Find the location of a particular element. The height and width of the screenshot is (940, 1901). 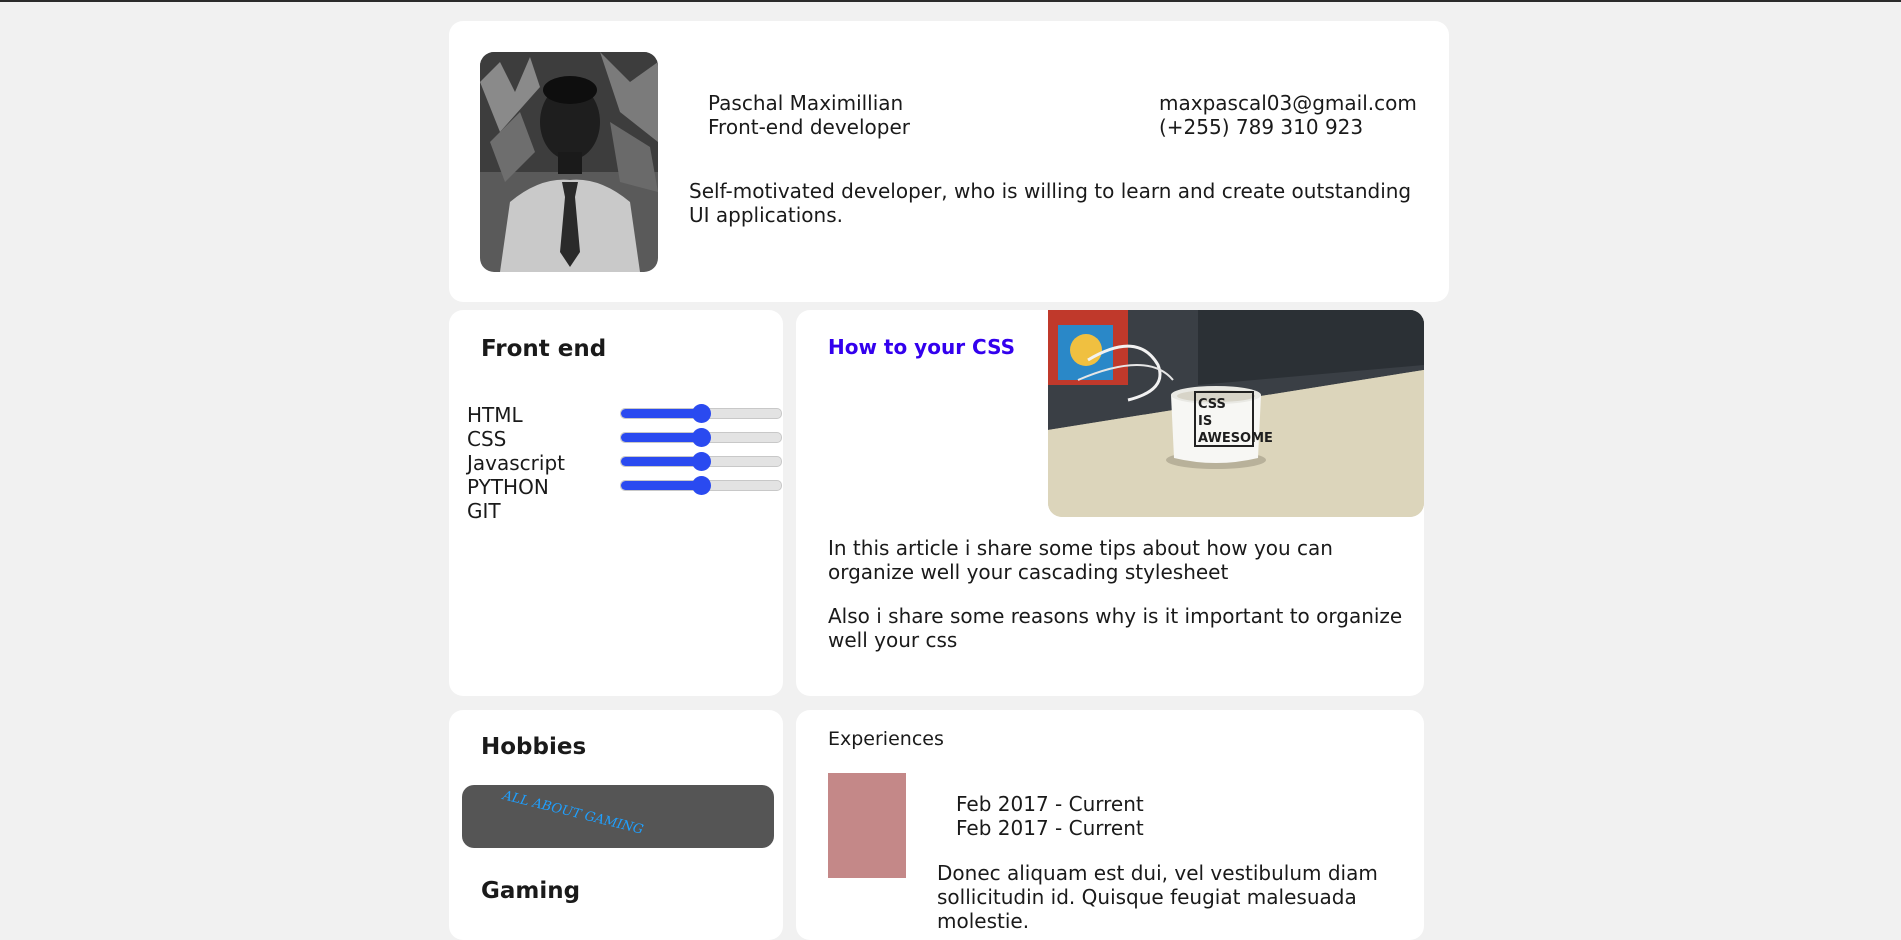

skill-name: HTML is located at coordinates (495, 415).